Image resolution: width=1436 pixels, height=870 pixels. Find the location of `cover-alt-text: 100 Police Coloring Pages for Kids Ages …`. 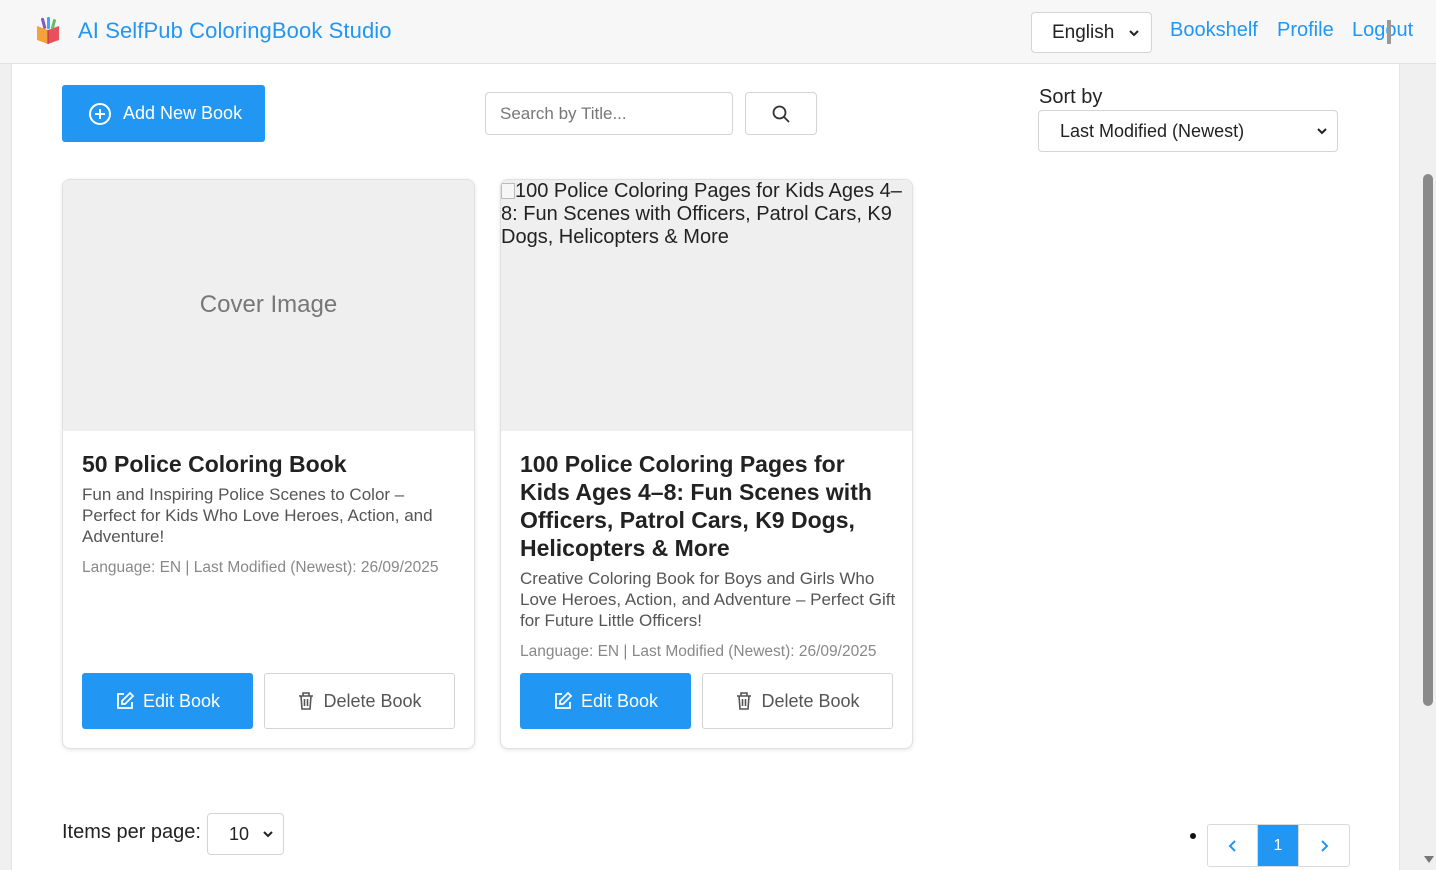

cover-alt-text: 100 Police Coloring Pages for Kids Ages … is located at coordinates (706, 214).